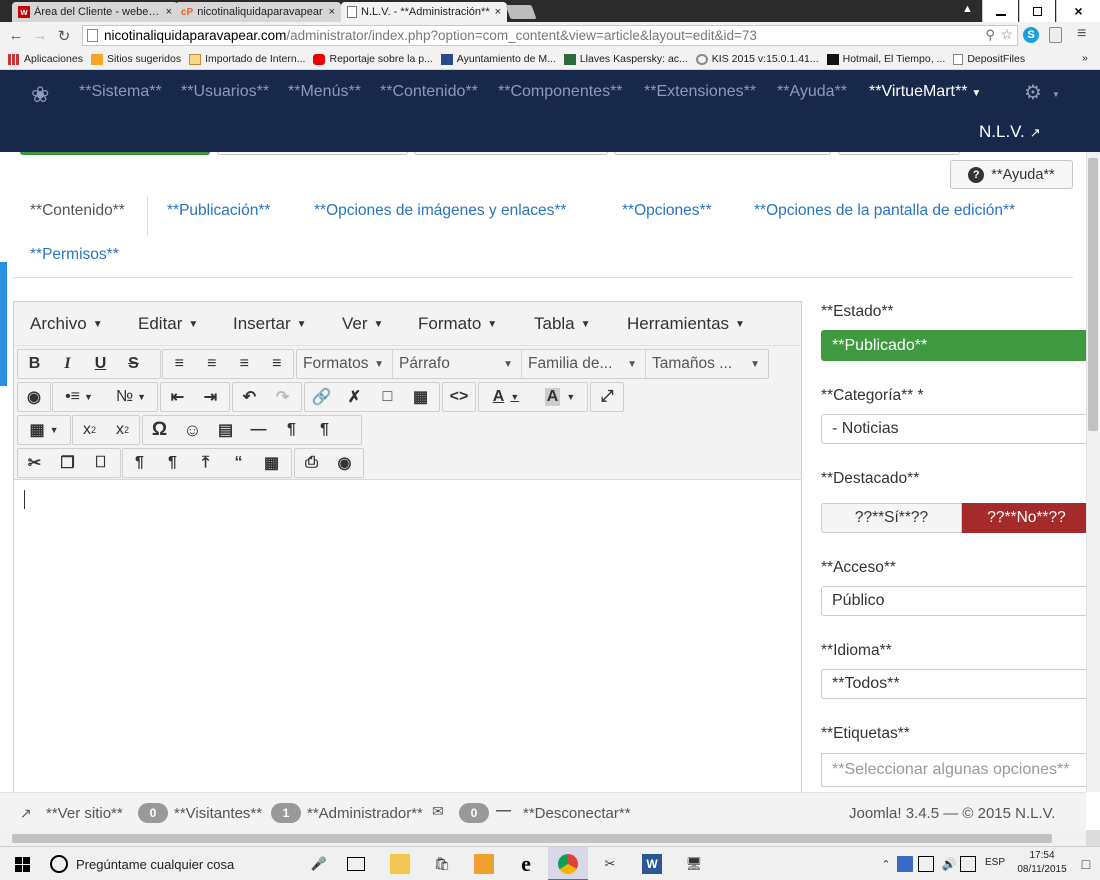 The image size is (1100, 880). What do you see at coordinates (926, 864) in the screenshot?
I see `tray-network-icon` at bounding box center [926, 864].